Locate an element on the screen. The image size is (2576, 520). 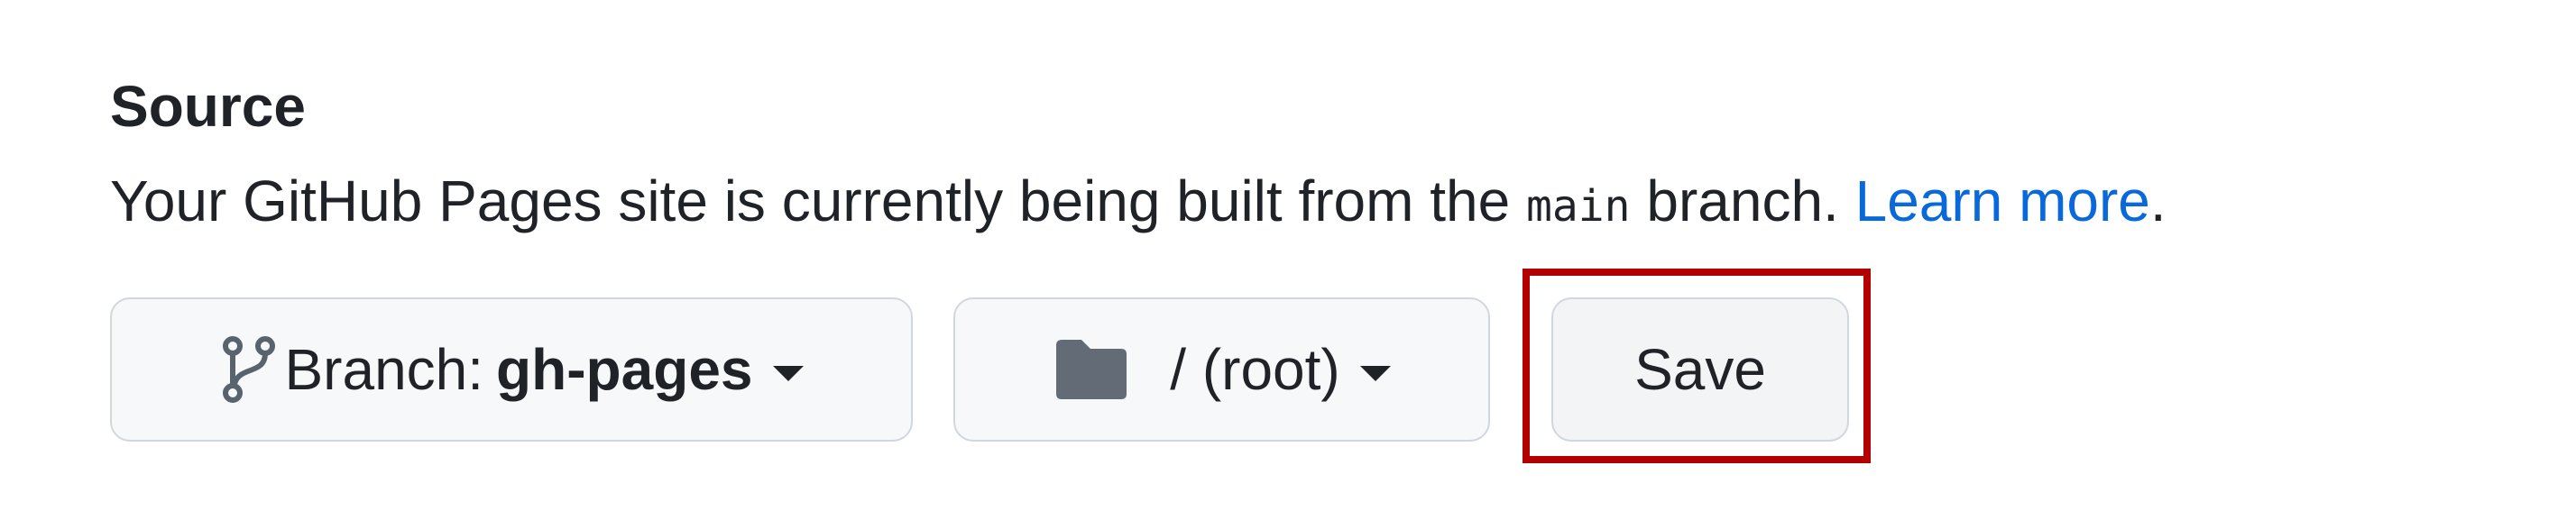
git-branch-icon is located at coordinates (249, 369).